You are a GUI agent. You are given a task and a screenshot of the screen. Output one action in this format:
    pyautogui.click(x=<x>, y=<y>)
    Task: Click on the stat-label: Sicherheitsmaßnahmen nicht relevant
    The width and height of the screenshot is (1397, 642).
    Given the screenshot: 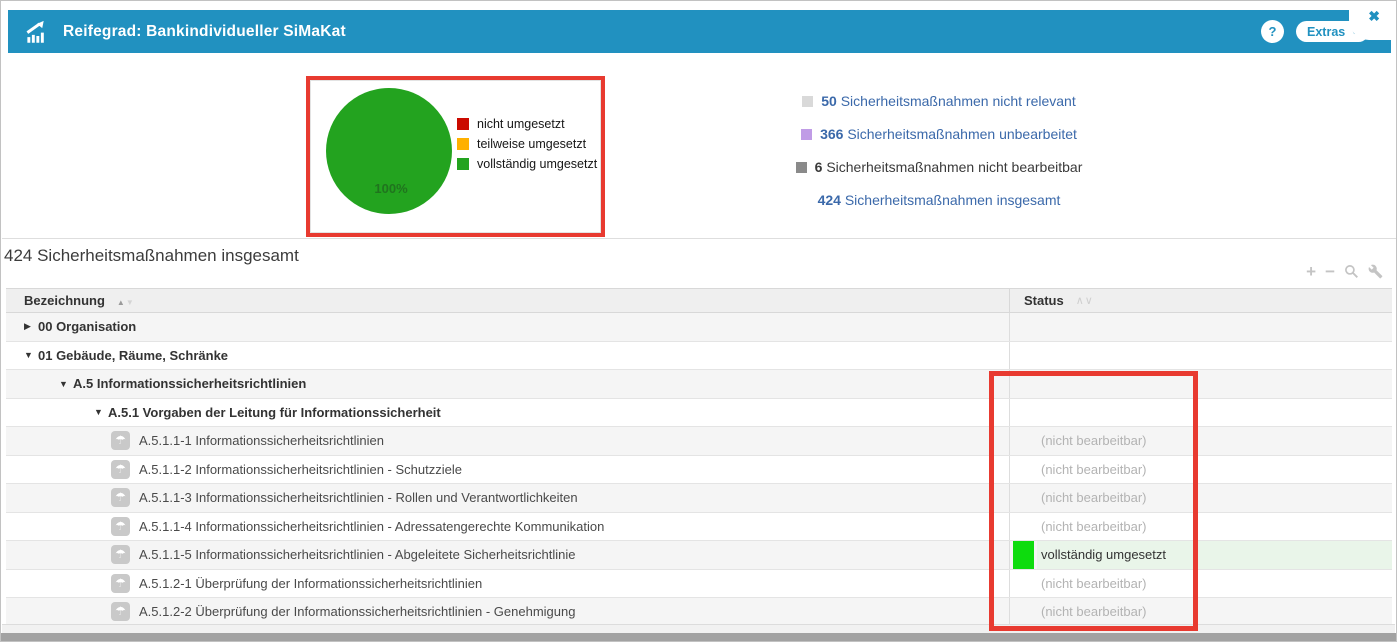 What is the action you would take?
    pyautogui.click(x=956, y=101)
    